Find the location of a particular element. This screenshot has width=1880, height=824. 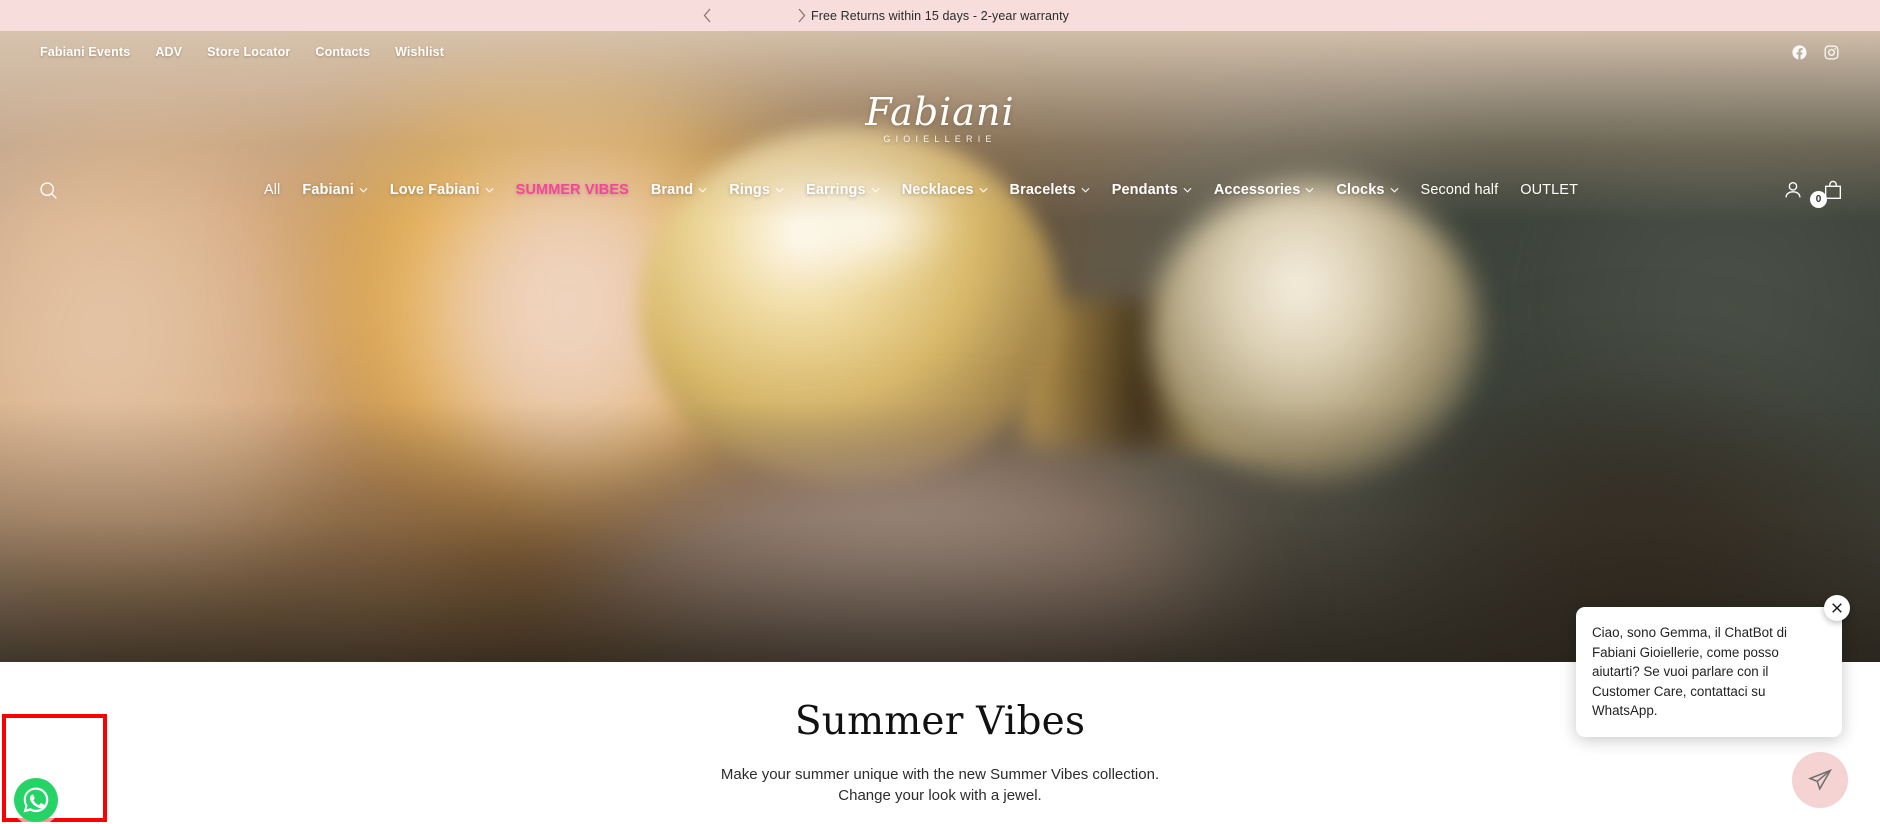

send-icon is located at coordinates (1820, 779).